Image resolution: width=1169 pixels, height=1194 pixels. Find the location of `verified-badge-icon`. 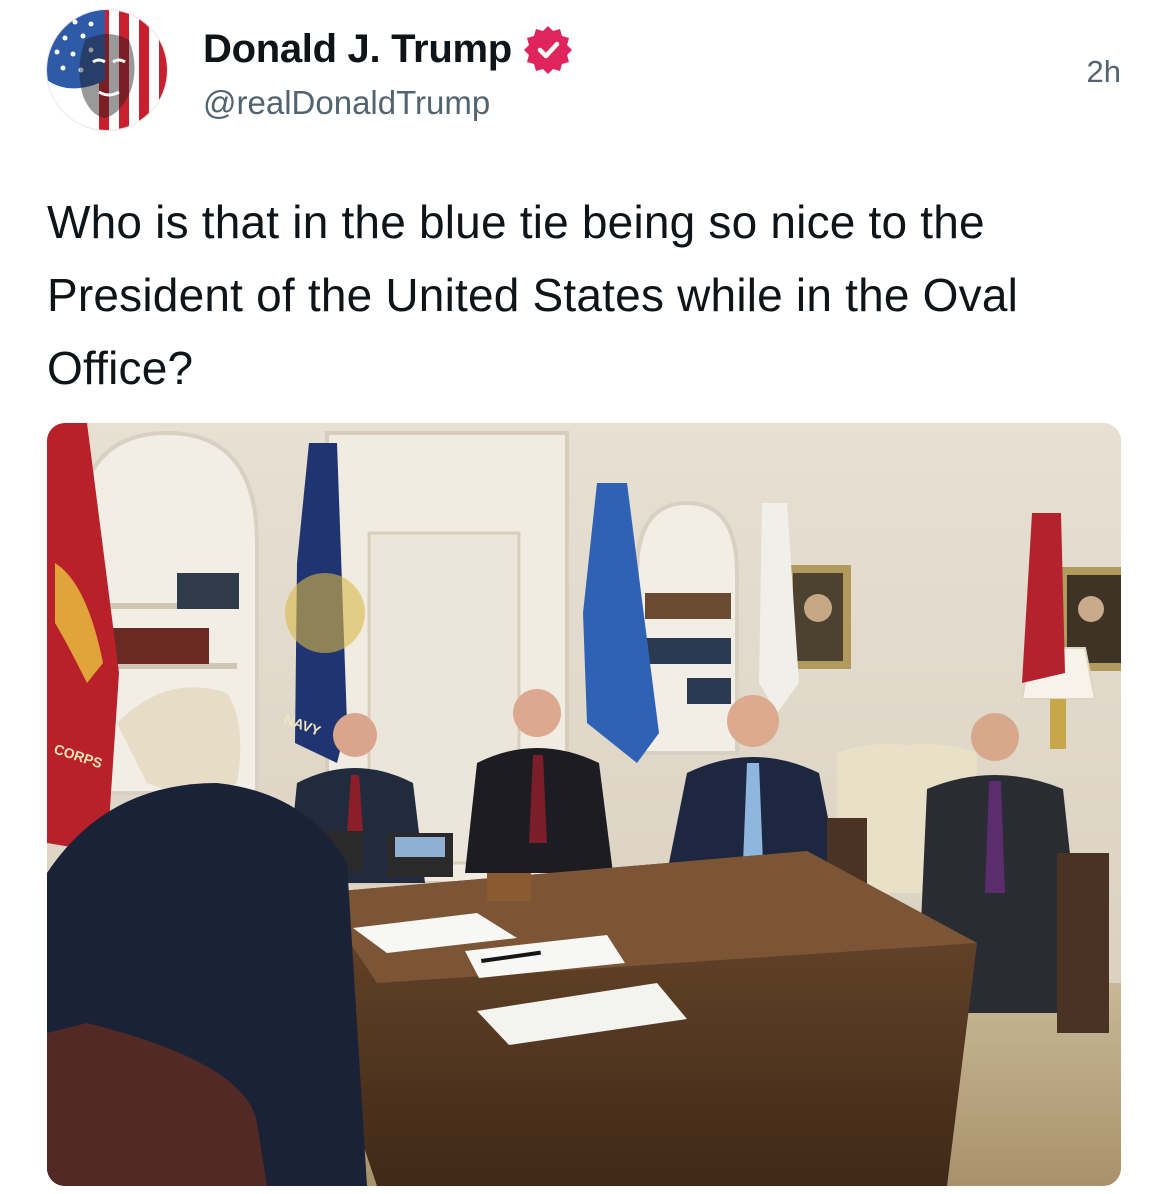

verified-badge-icon is located at coordinates (548, 49).